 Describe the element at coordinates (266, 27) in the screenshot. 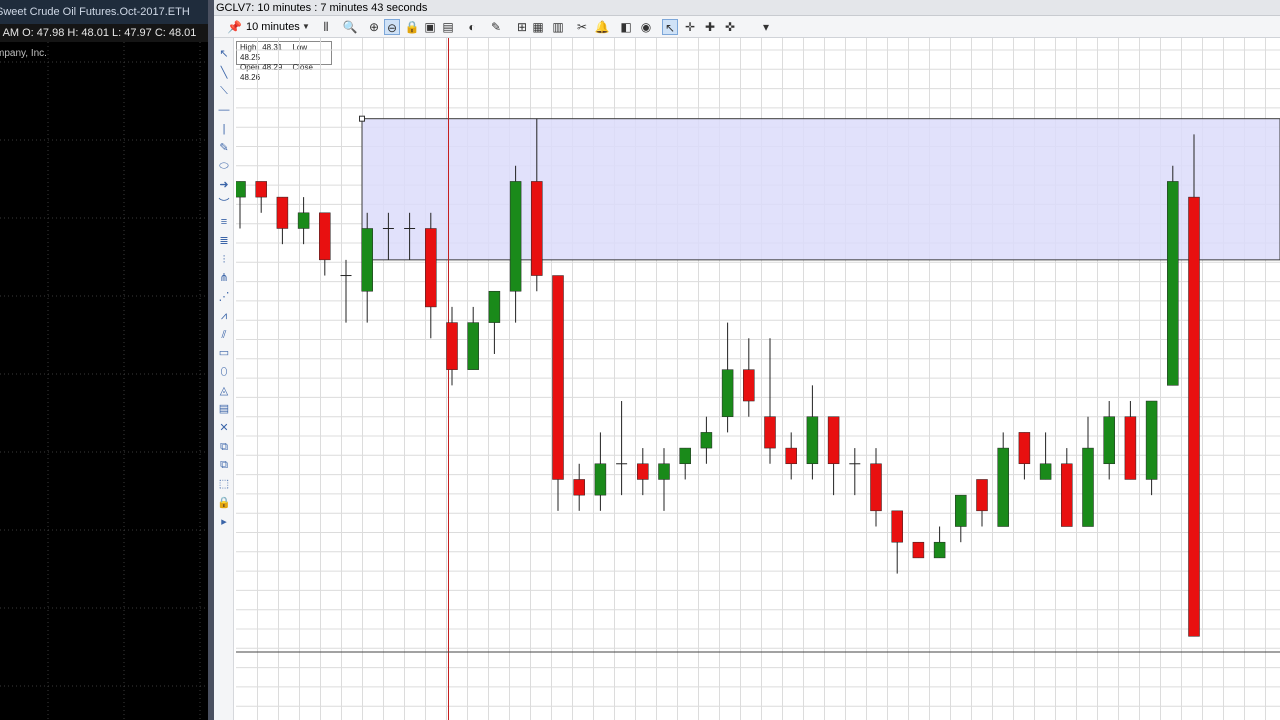

I see `interval-selector: 10 minutes` at that location.